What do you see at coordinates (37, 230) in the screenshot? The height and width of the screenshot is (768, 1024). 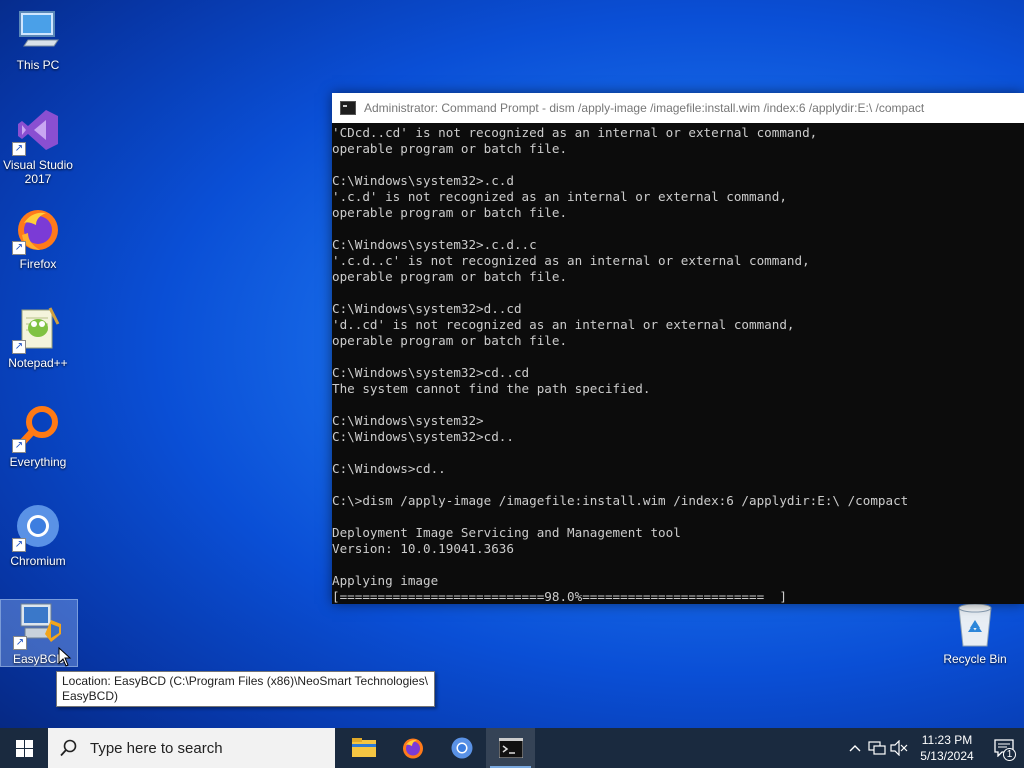 I see `firefox-icon: ↗` at bounding box center [37, 230].